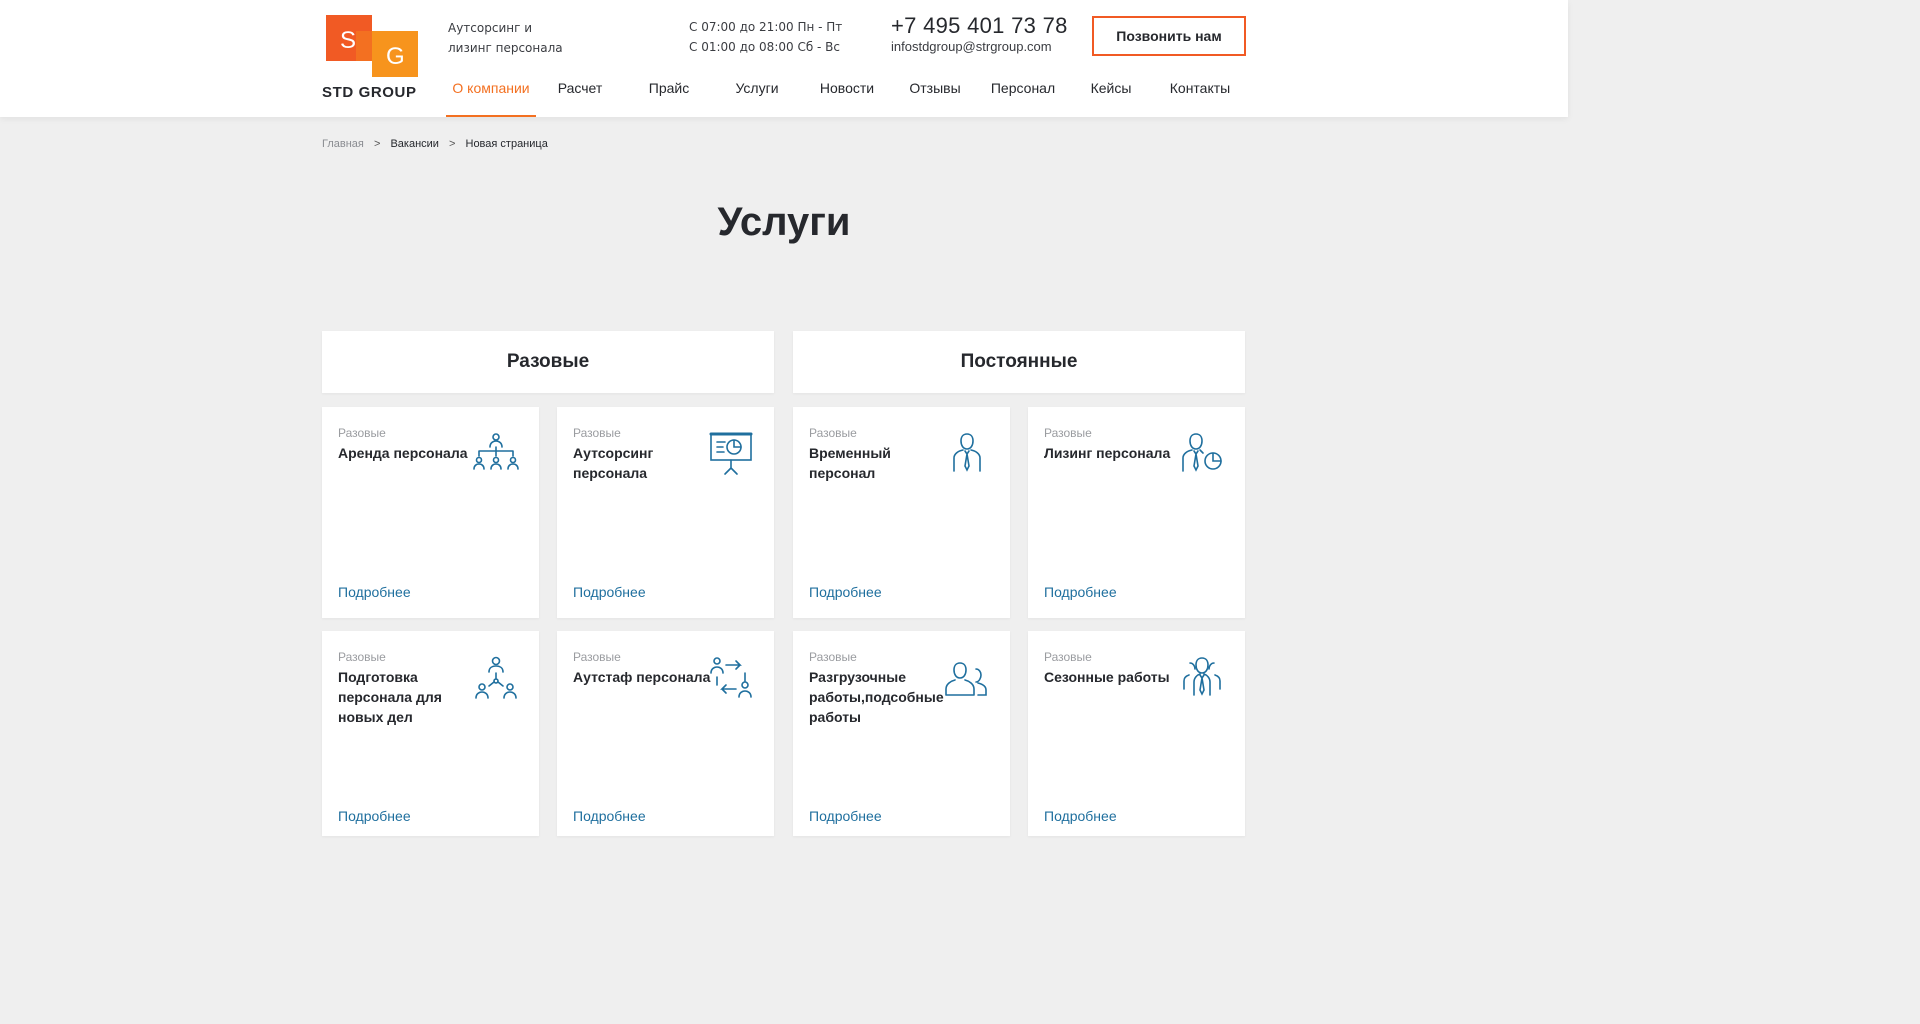 This screenshot has height=1024, width=1920. Describe the element at coordinates (966, 679) in the screenshot. I see `two-people-icon` at that location.